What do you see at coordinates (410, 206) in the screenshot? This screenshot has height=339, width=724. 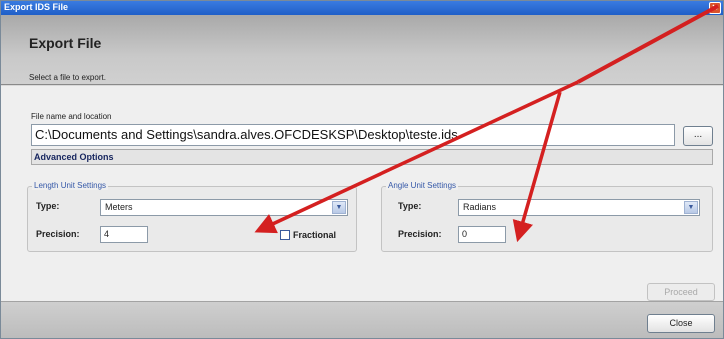 I see `angle-type-label: Type:` at bounding box center [410, 206].